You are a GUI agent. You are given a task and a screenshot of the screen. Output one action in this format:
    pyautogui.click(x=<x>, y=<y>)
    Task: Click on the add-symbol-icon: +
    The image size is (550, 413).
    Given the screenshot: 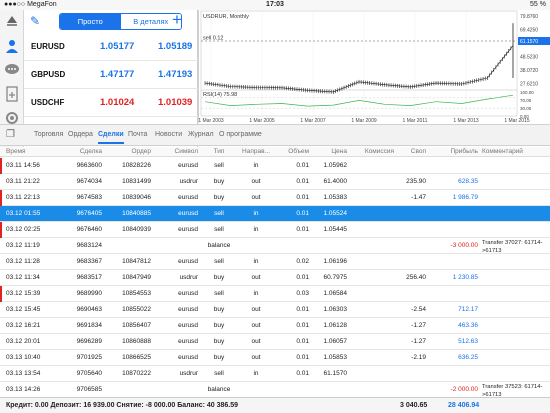 What is the action you would take?
    pyautogui.click(x=177, y=20)
    